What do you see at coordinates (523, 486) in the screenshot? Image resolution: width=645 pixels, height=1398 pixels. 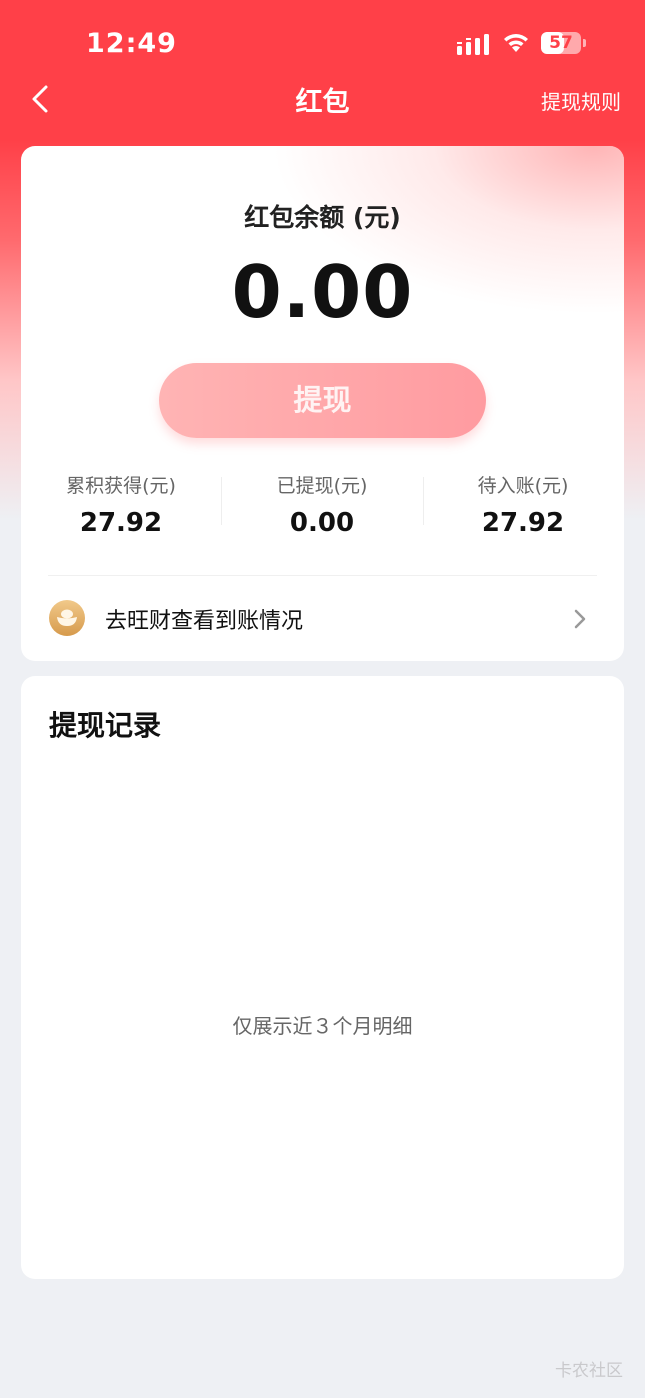 I see `stat-label: 待入账(元)` at bounding box center [523, 486].